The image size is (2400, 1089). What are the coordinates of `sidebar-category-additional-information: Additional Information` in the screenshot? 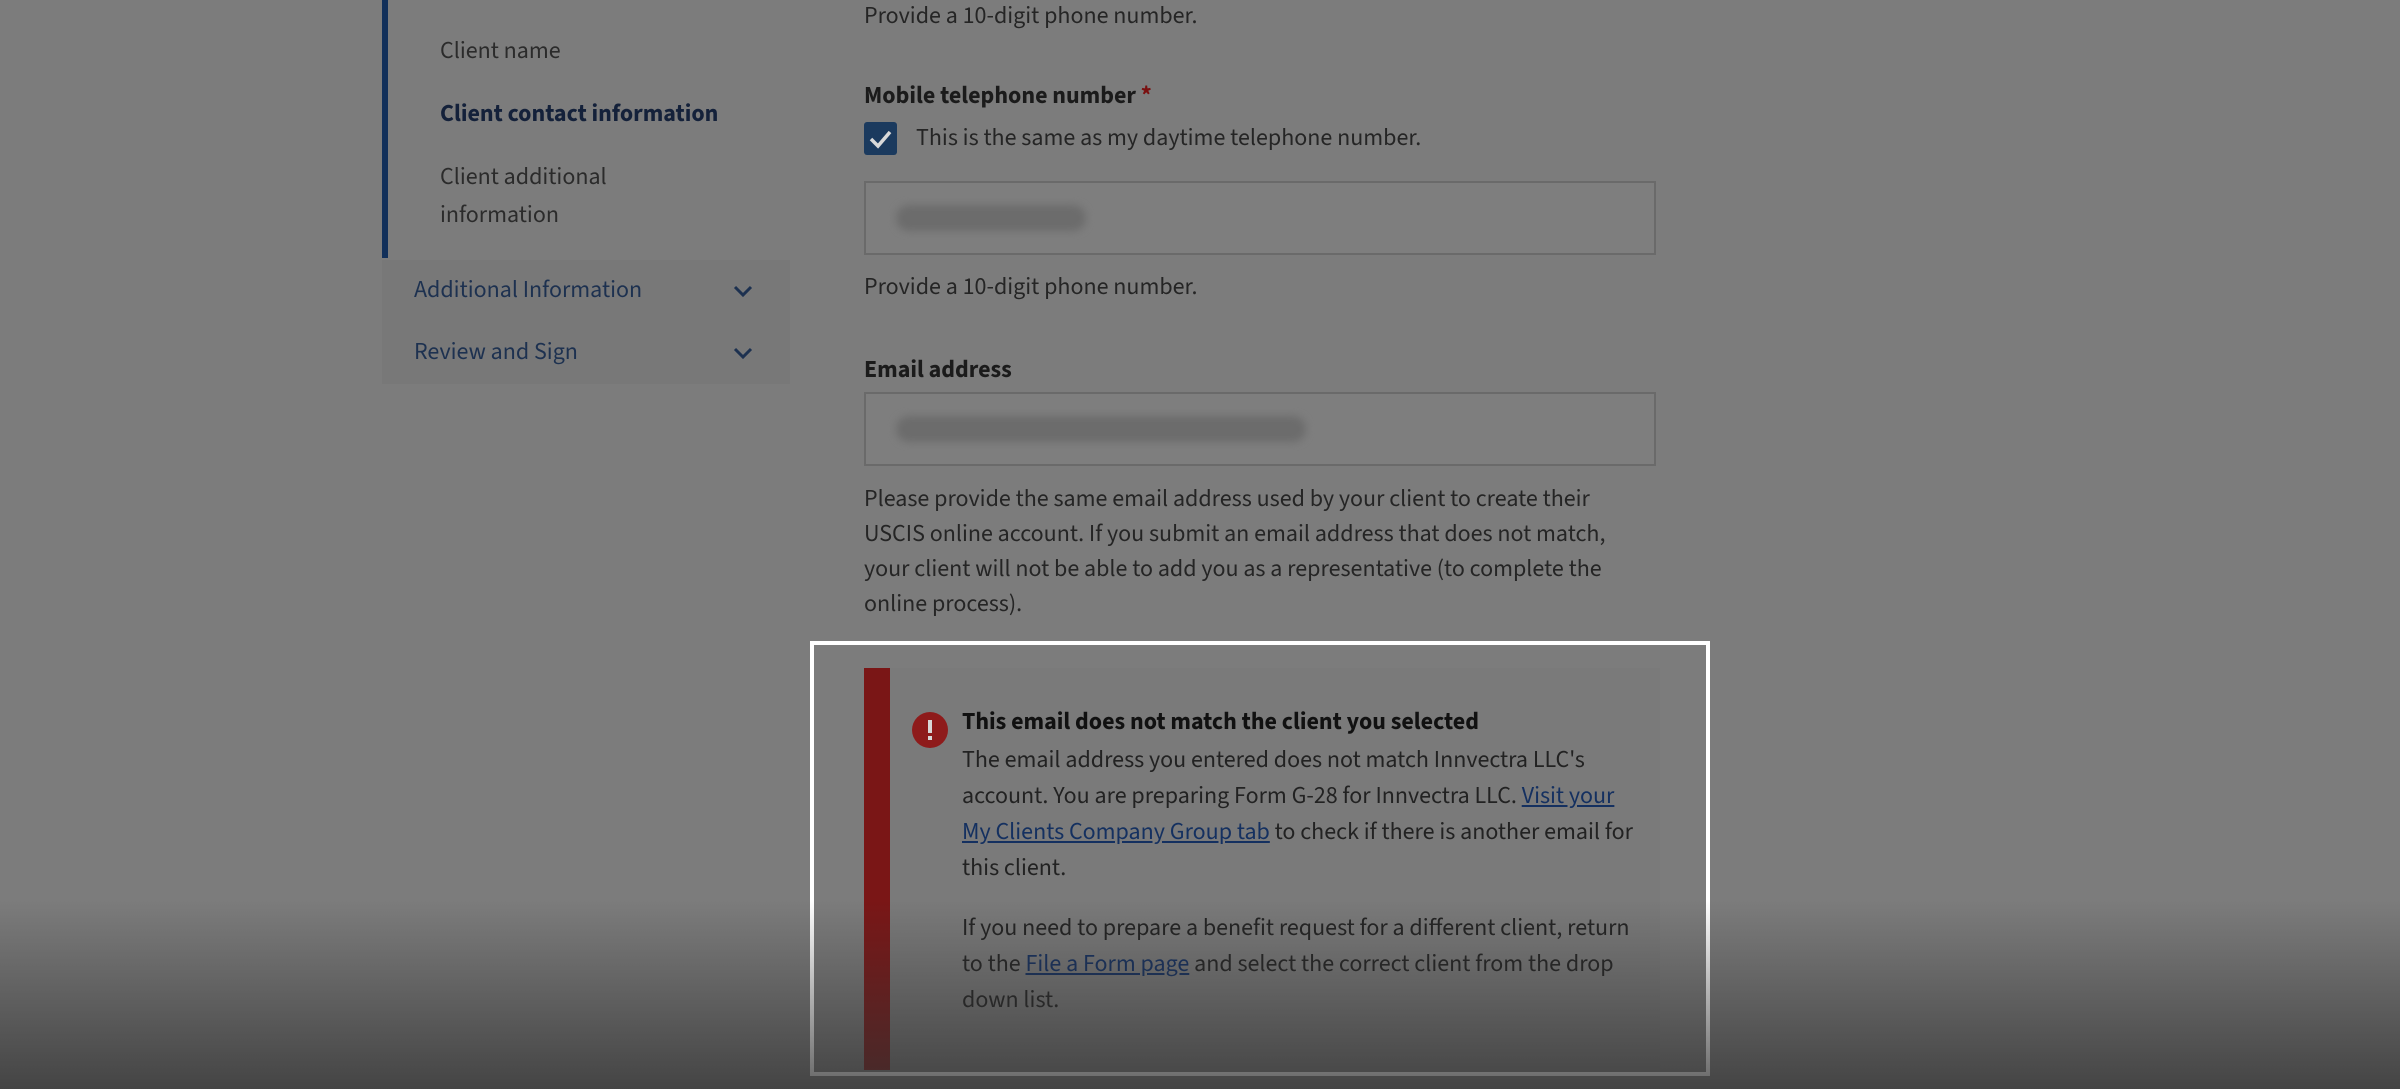 It's located at (586, 291).